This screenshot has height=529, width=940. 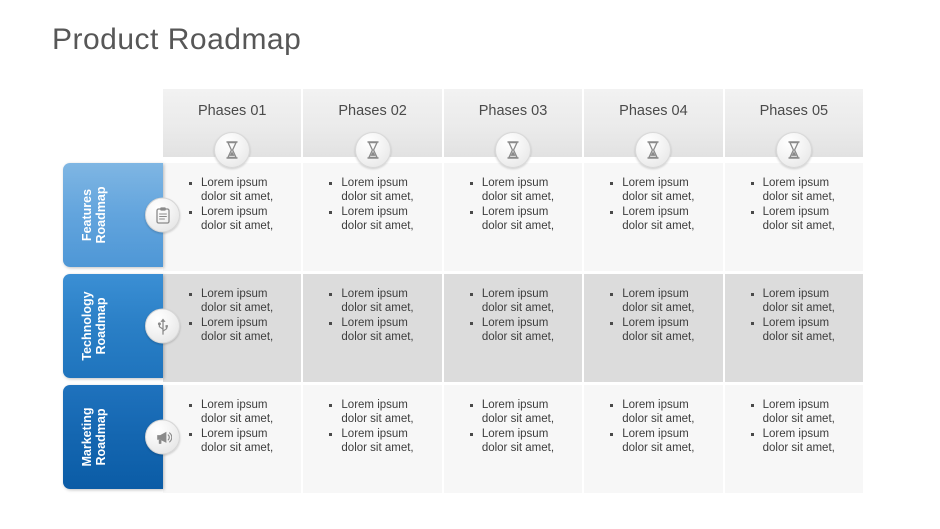 I want to click on category-tab-features: Features Roadmap, so click(x=121, y=215).